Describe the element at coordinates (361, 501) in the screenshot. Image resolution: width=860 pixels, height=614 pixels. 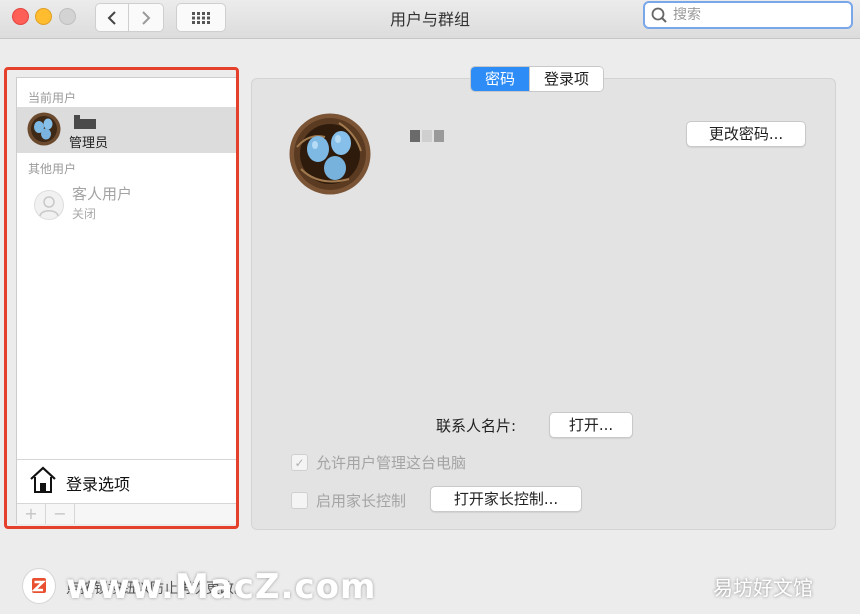
I see `parental-controls-label: 启用家长控制` at that location.